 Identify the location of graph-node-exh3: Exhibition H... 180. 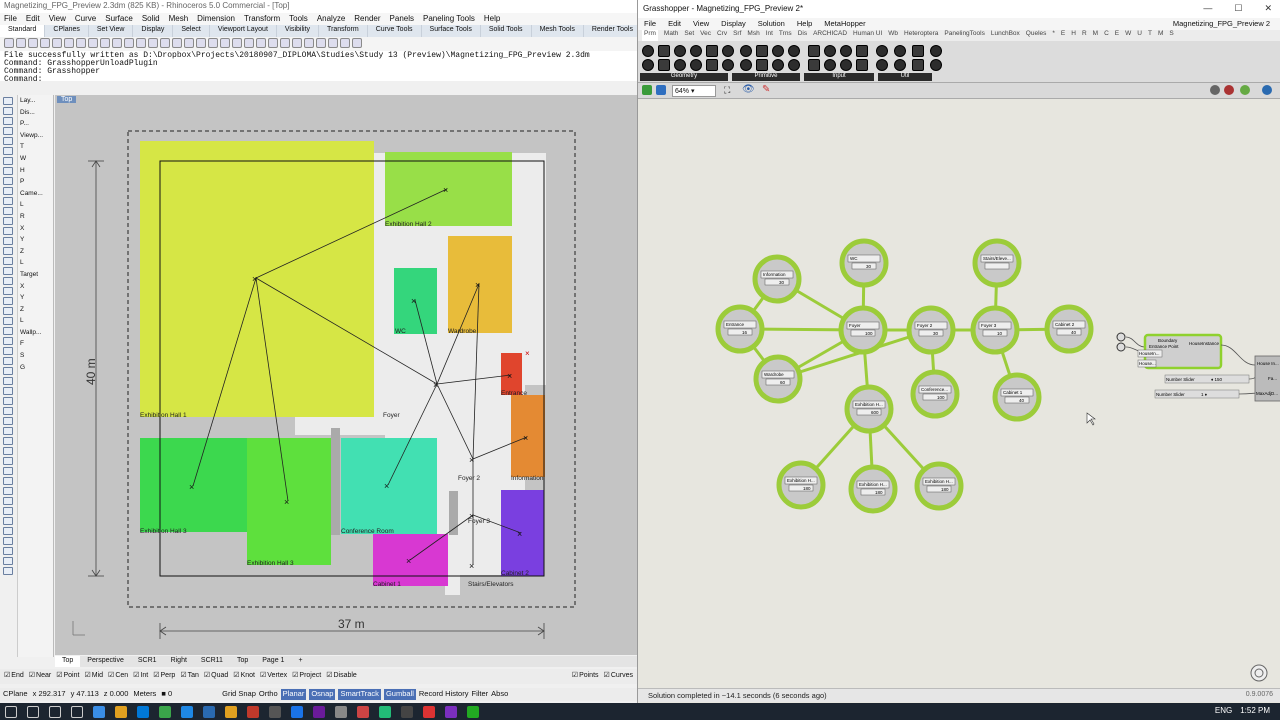
(873, 489).